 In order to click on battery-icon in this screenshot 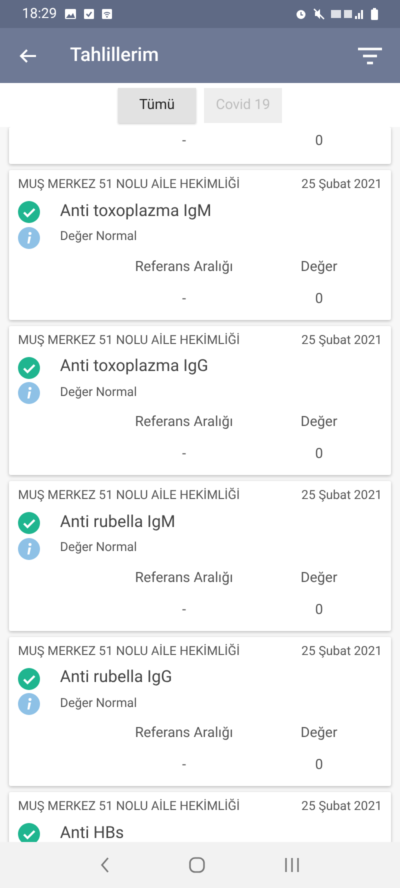, I will do `click(374, 14)`.